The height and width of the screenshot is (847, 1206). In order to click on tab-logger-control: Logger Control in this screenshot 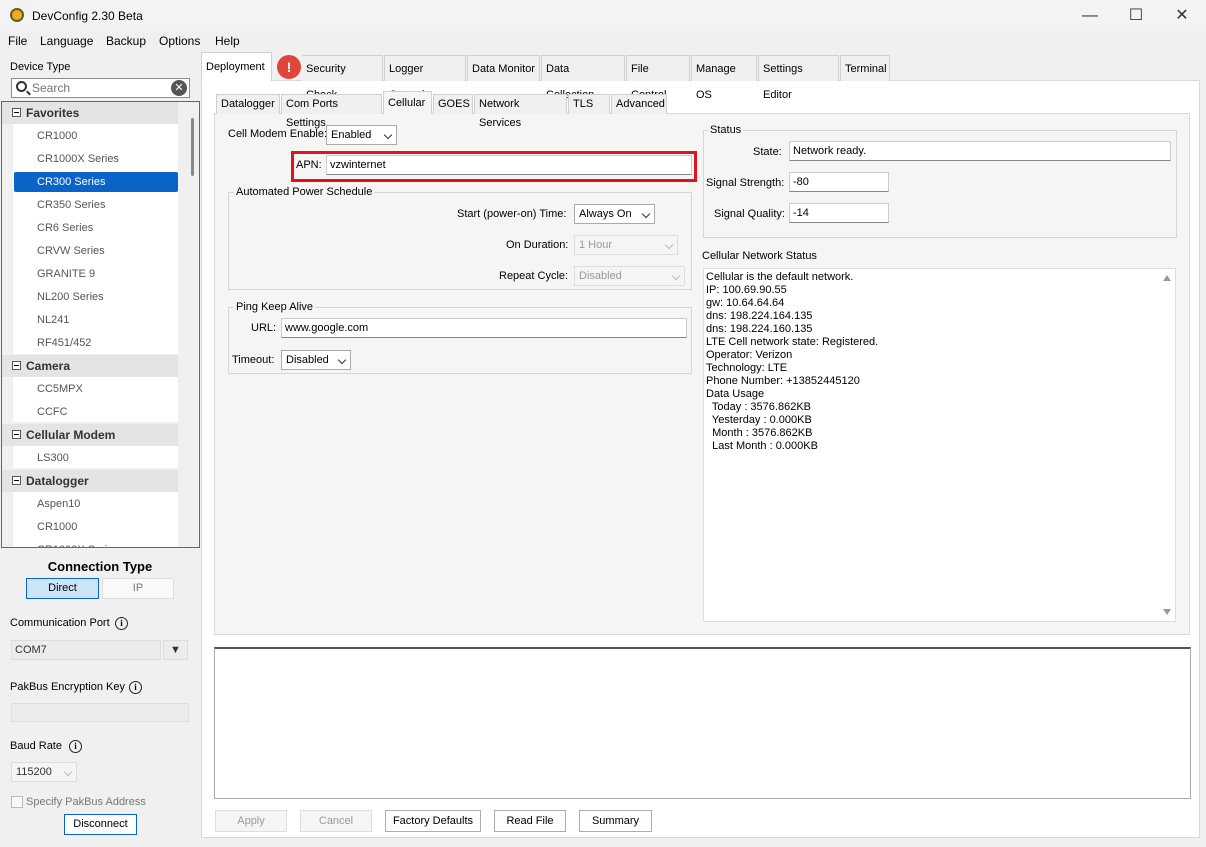, I will do `click(425, 78)`.